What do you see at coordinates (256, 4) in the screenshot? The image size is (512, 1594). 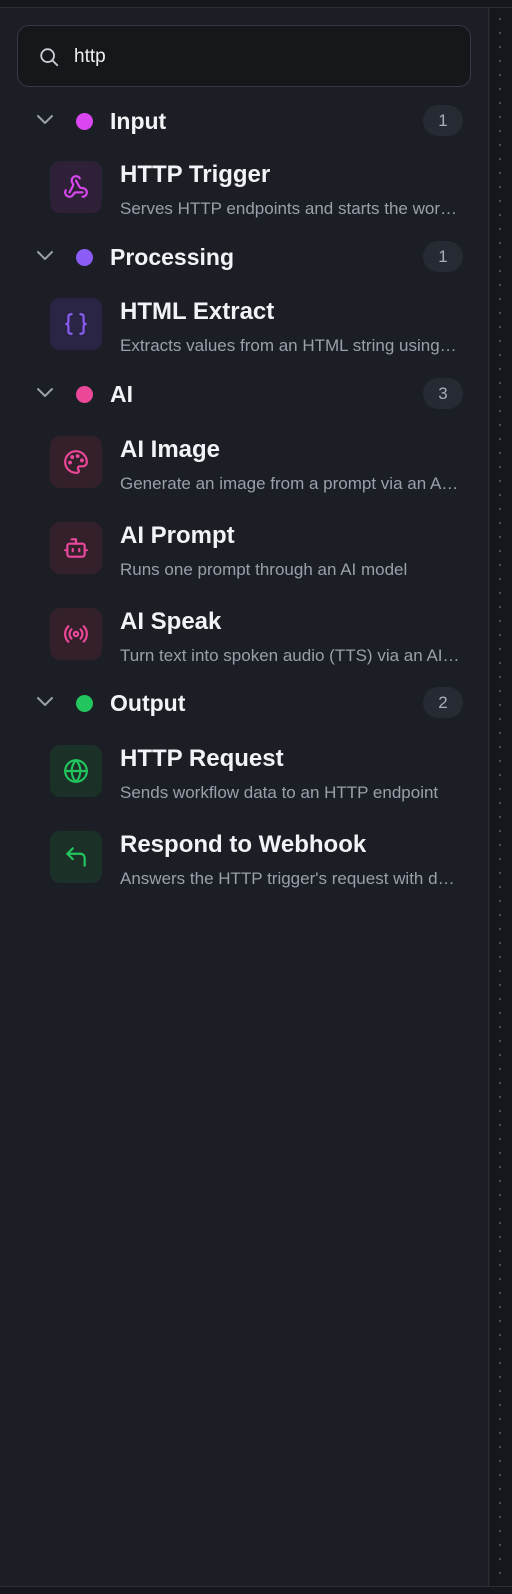 I see `top-border` at bounding box center [256, 4].